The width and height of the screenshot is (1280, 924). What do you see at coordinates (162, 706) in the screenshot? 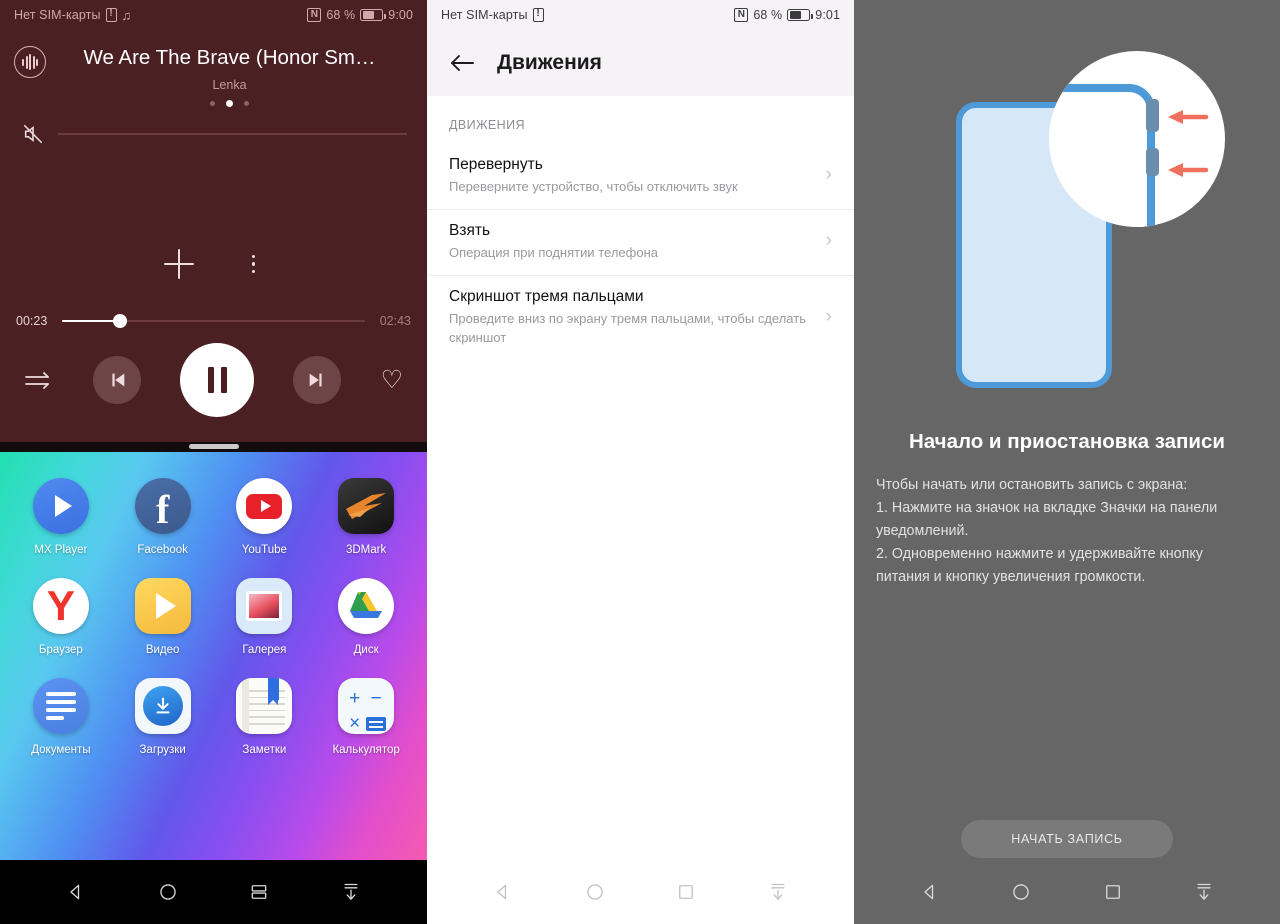
I see `downloads-icon` at bounding box center [162, 706].